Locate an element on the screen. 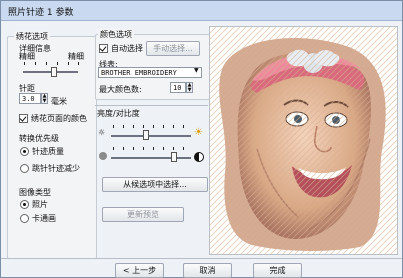 This screenshot has height=278, width=403. max-colors-input: 10 is located at coordinates (178, 87).